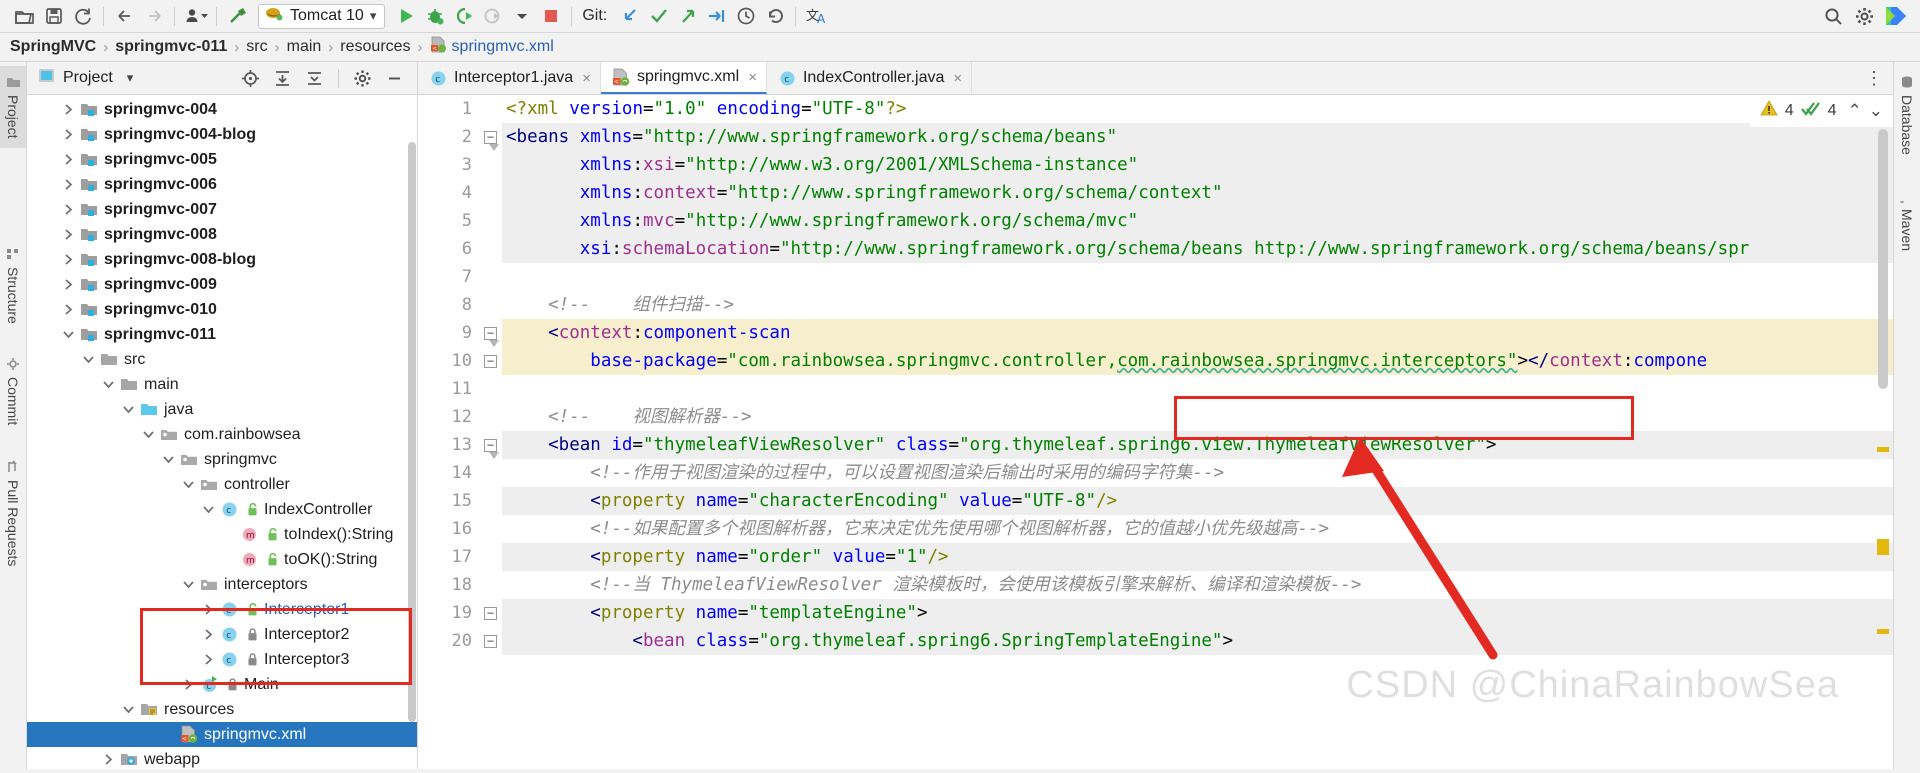  I want to click on user-dropdown-icon, so click(195, 16).